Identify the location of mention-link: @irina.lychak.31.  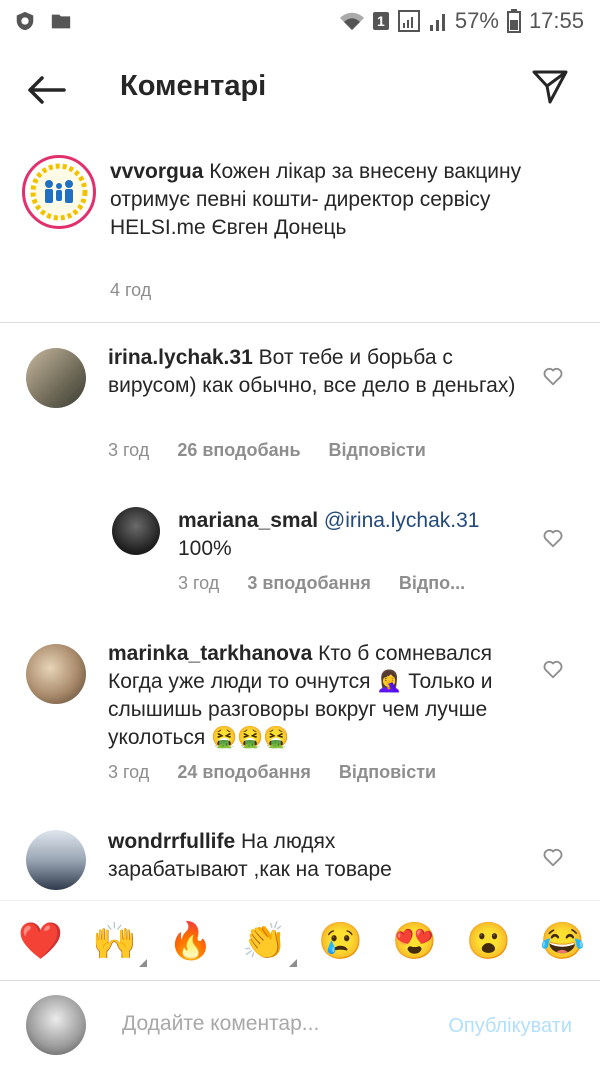
(399, 520).